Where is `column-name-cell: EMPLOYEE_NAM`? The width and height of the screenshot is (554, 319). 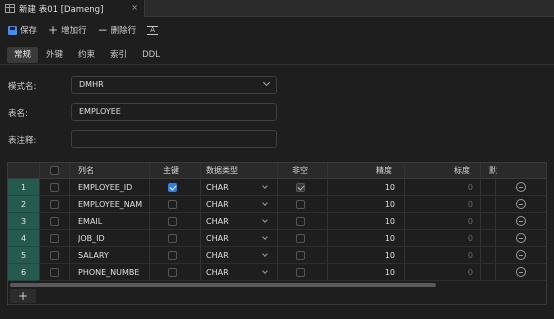 column-name-cell: EMPLOYEE_NAM is located at coordinates (113, 204).